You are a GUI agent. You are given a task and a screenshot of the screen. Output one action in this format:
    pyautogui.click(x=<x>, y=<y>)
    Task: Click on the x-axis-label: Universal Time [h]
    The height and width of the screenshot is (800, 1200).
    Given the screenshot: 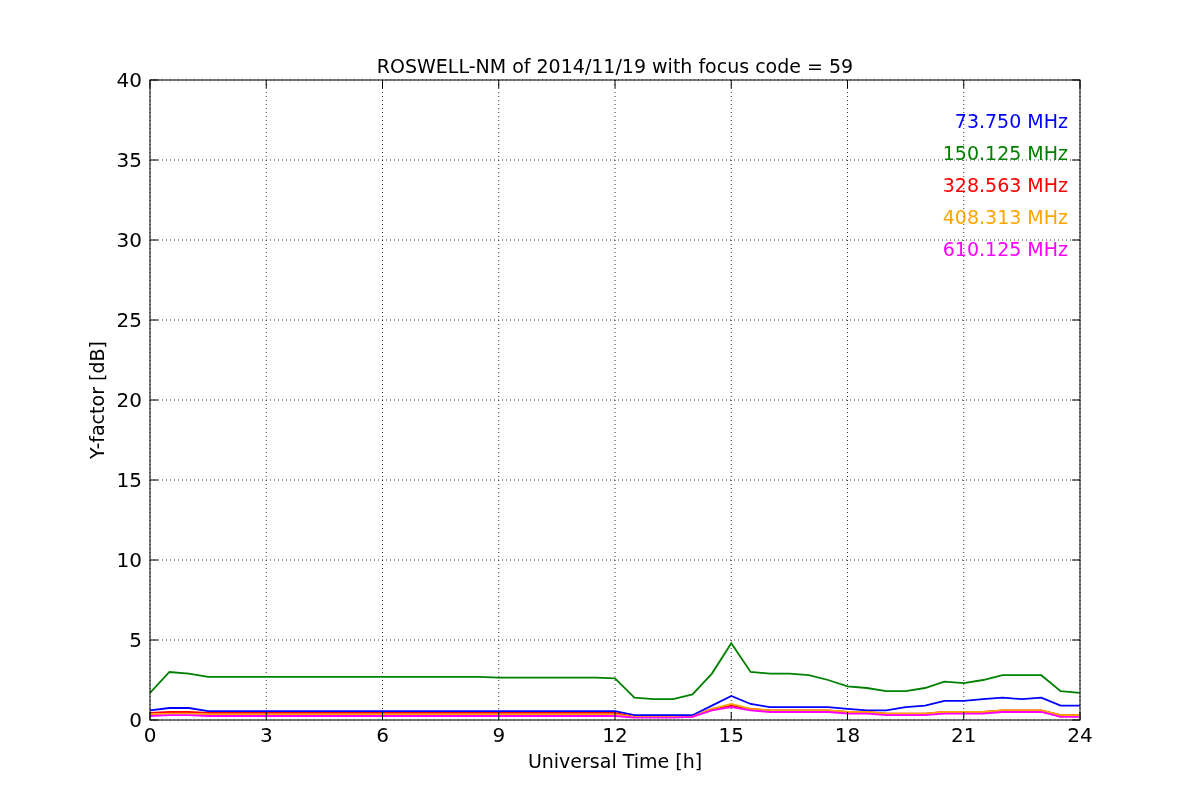 What is the action you would take?
    pyautogui.click(x=615, y=761)
    